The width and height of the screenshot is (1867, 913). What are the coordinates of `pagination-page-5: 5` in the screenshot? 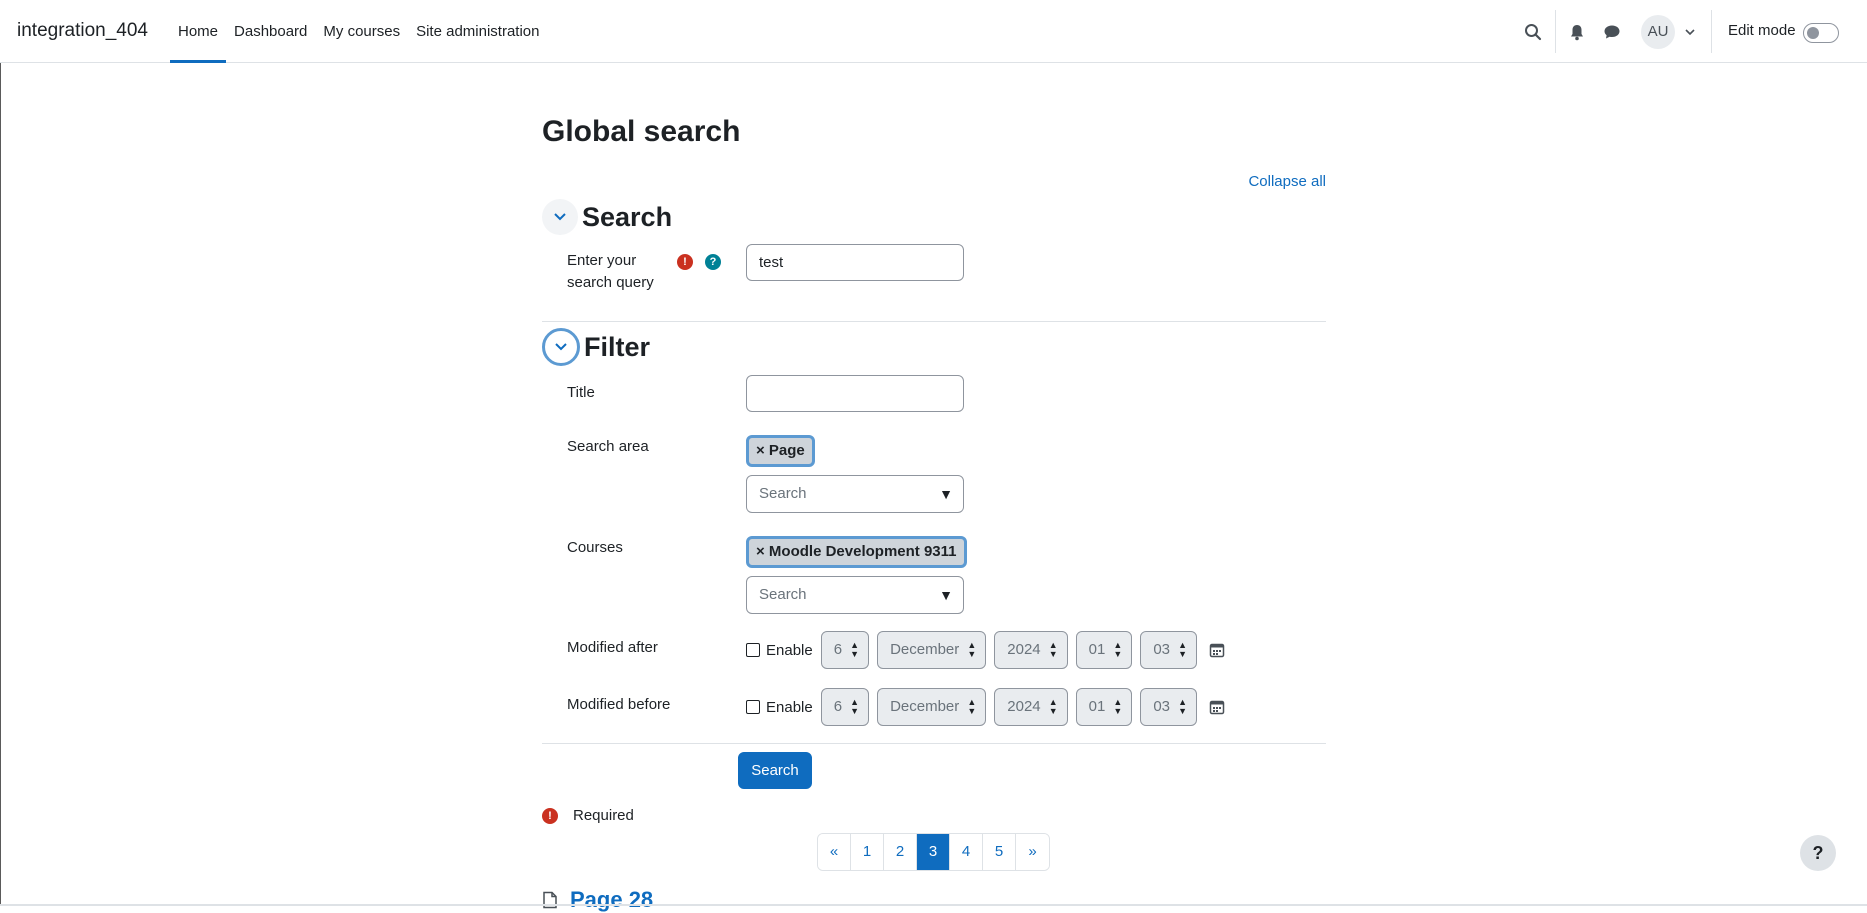 It's located at (999, 852).